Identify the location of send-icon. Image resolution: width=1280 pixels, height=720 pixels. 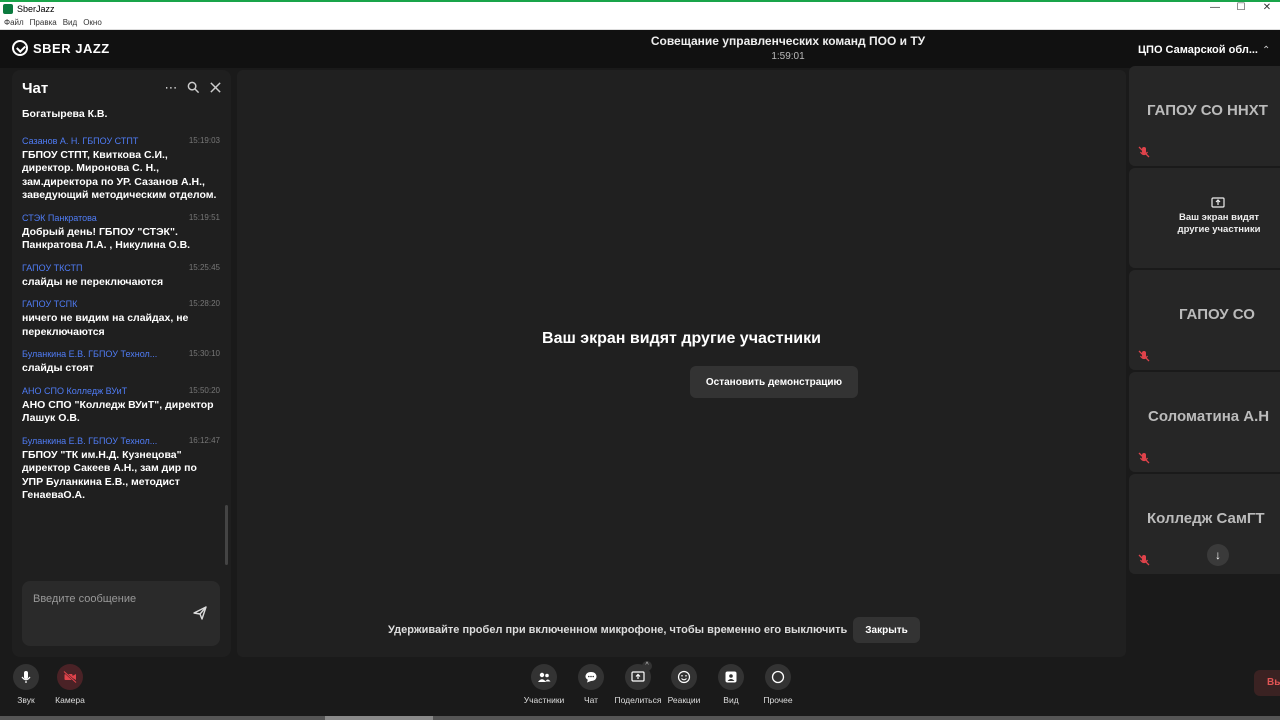
(200, 613).